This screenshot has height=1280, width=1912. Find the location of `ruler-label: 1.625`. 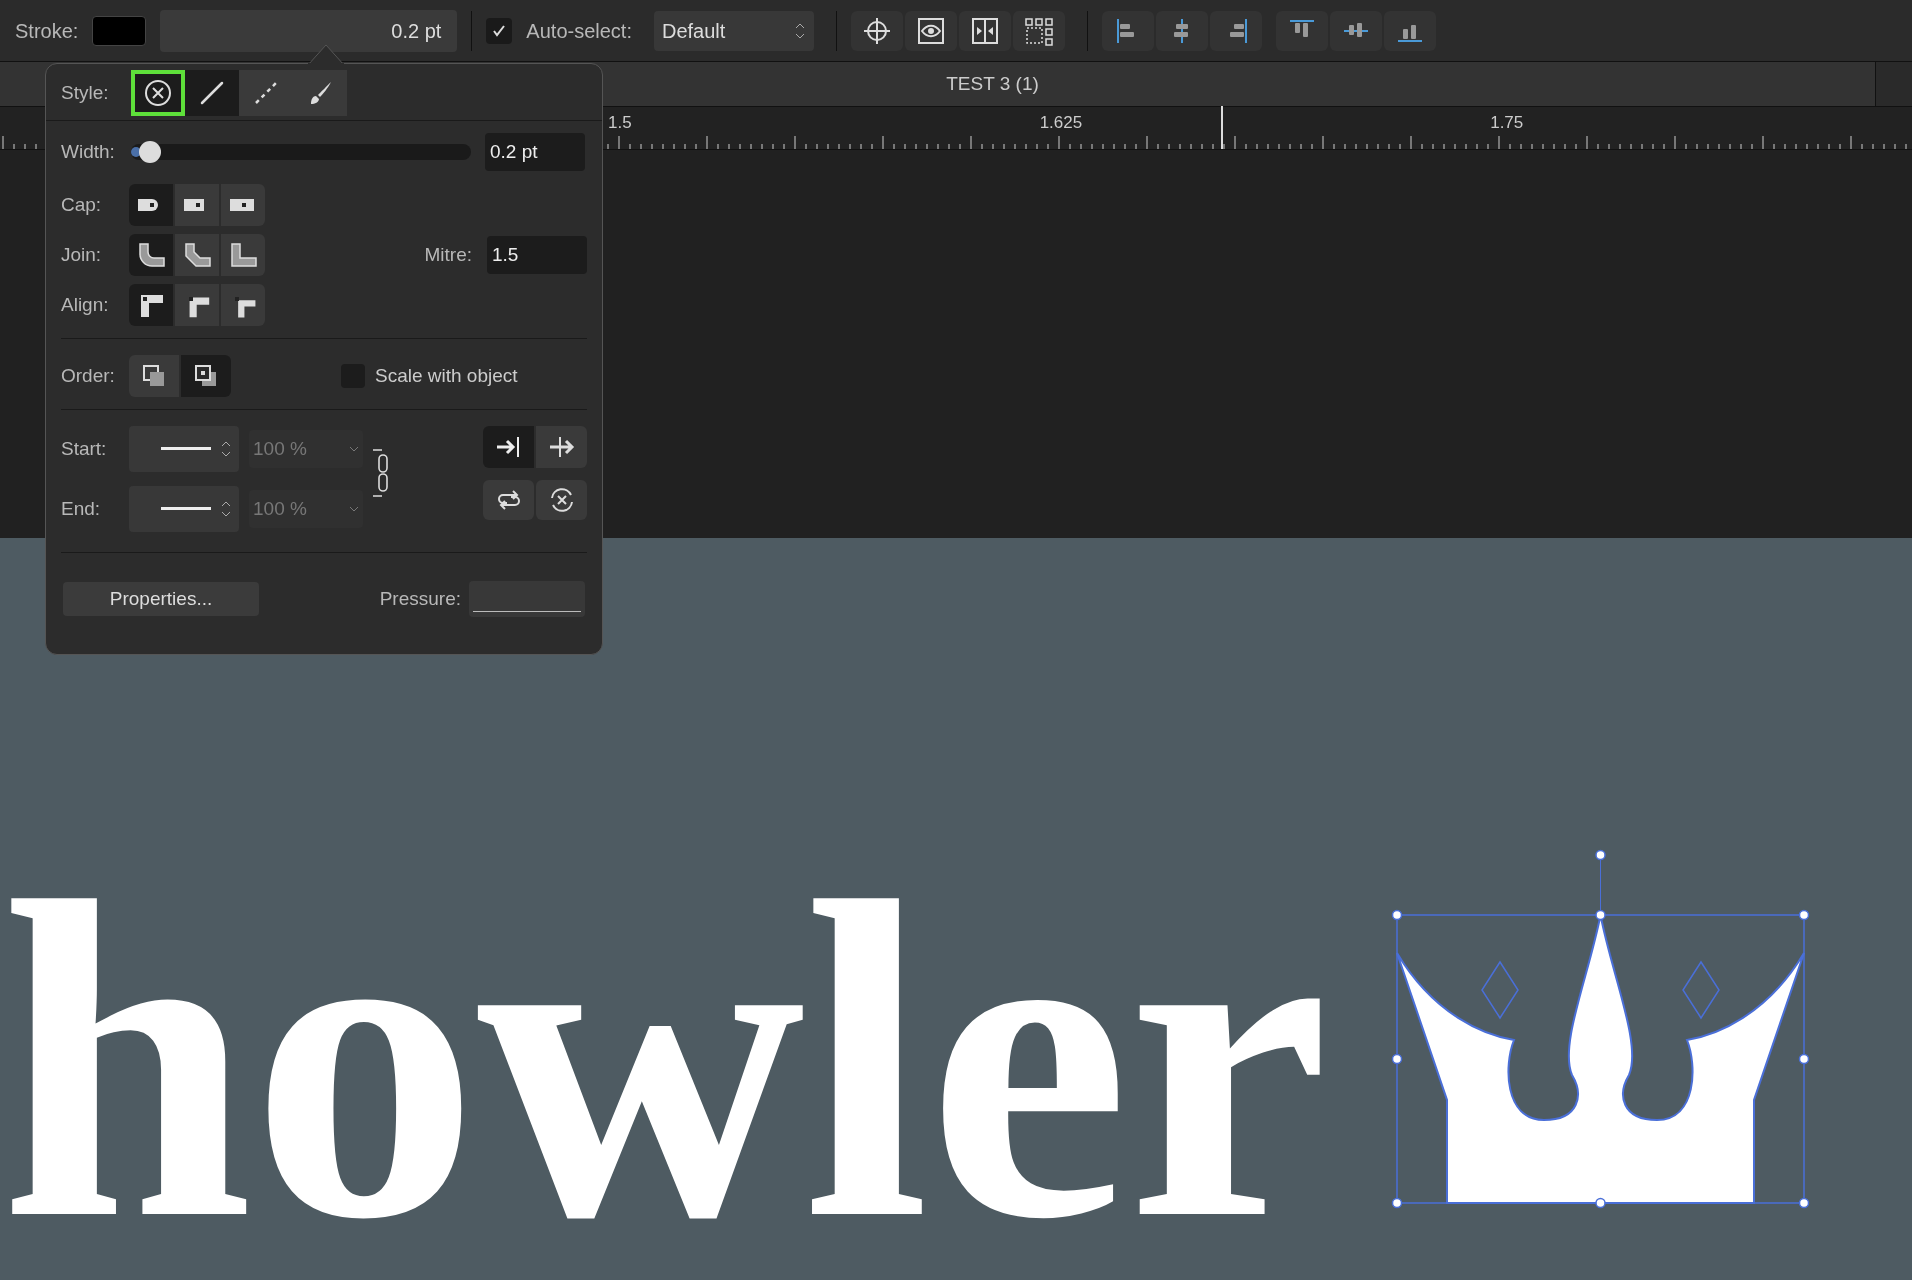

ruler-label: 1.625 is located at coordinates (1061, 123).